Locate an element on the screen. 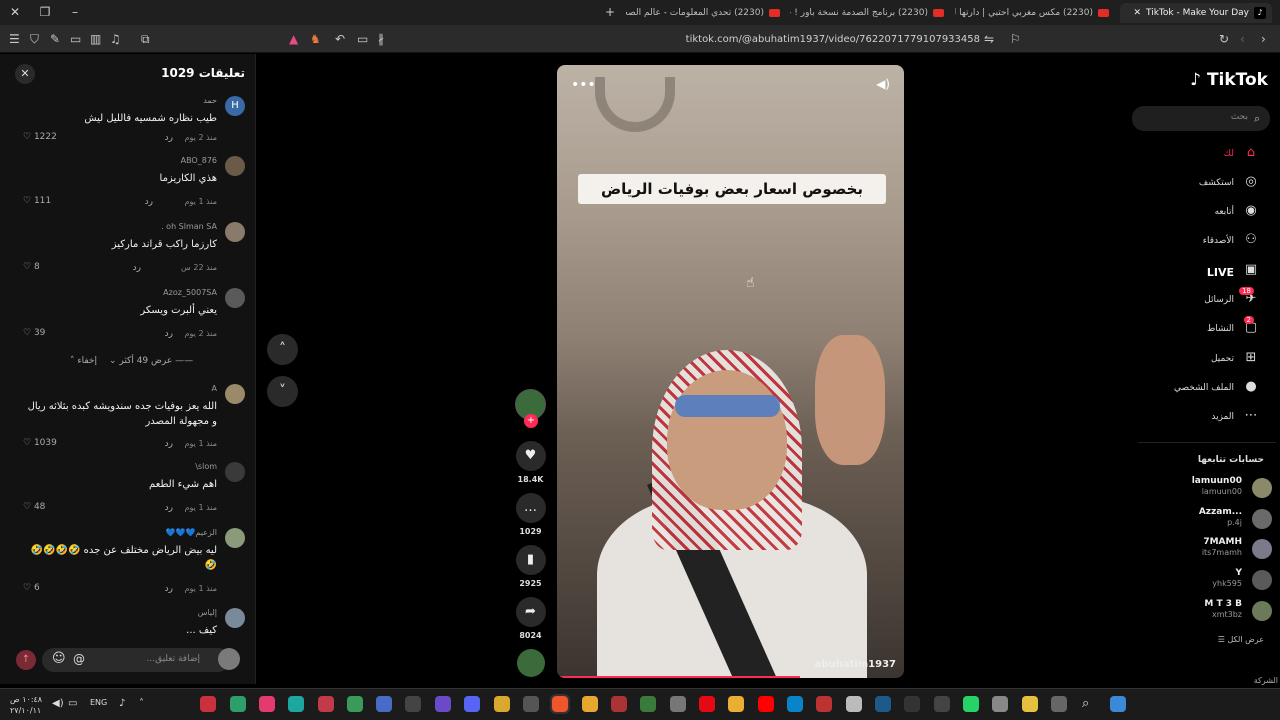 This screenshot has height=720, width=1280. tab-youtube-1: (2230) مكس مغربي احتبي | دارتها لي is located at coordinates (1035, 13).